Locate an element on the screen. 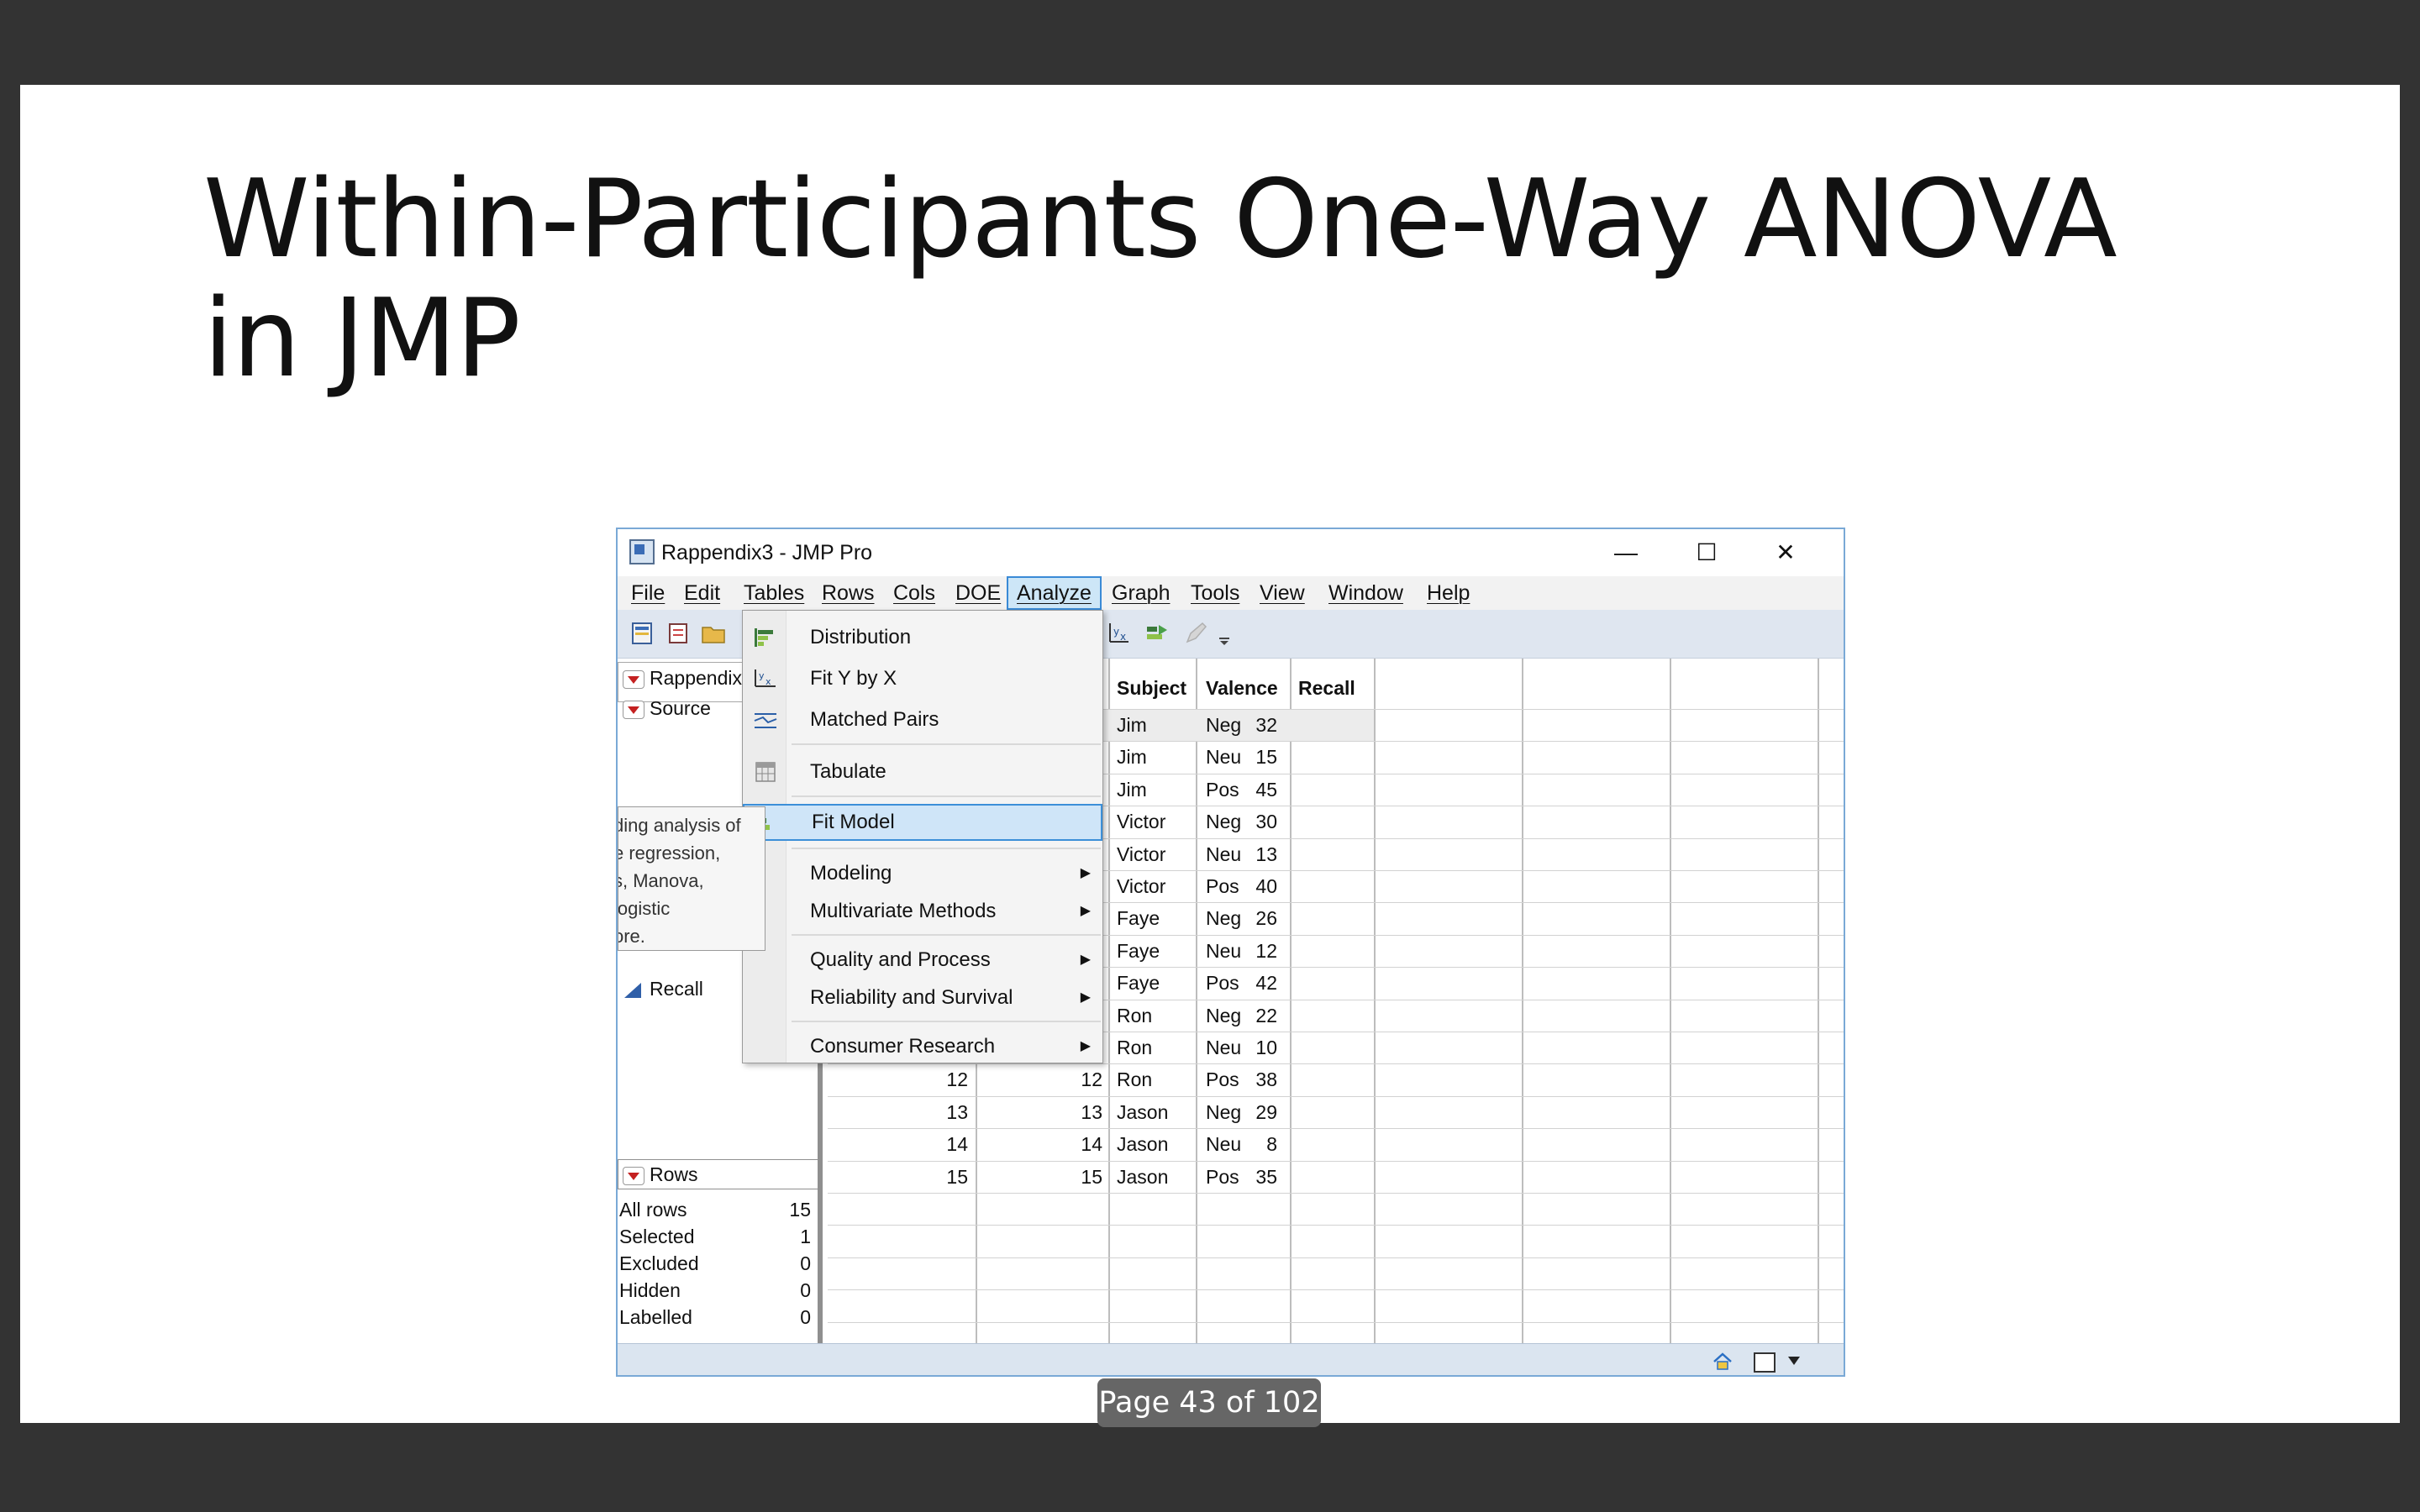 Image resolution: width=2420 pixels, height=1512 pixels. row-number: 14 is located at coordinates (957, 1144).